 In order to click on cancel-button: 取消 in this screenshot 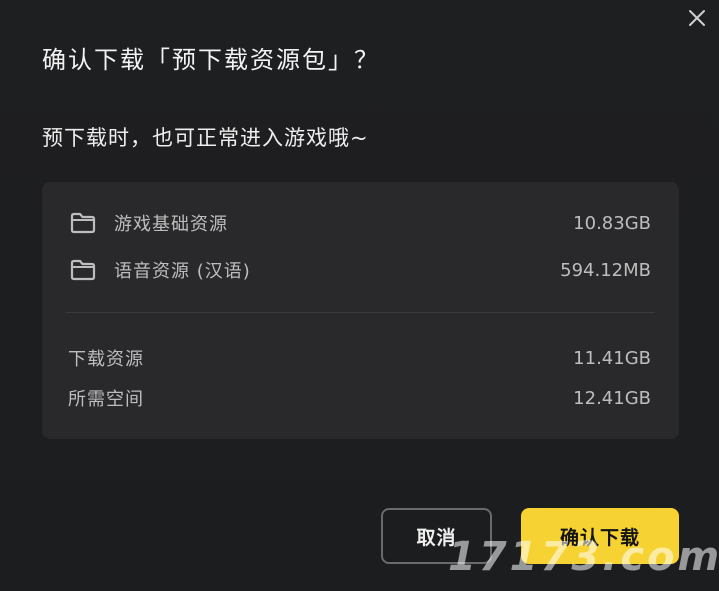, I will do `click(436, 536)`.